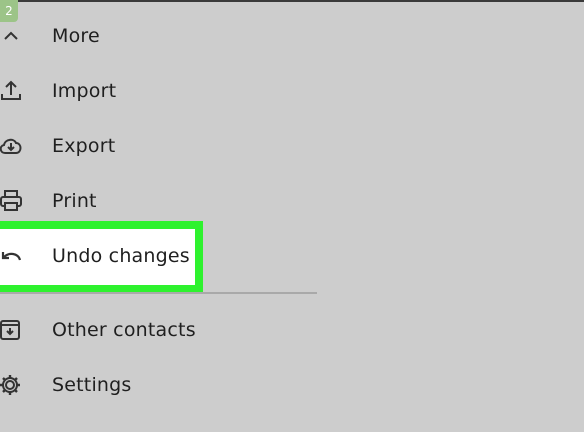  What do you see at coordinates (124, 330) in the screenshot?
I see `menu-item-label: Other contacts` at bounding box center [124, 330].